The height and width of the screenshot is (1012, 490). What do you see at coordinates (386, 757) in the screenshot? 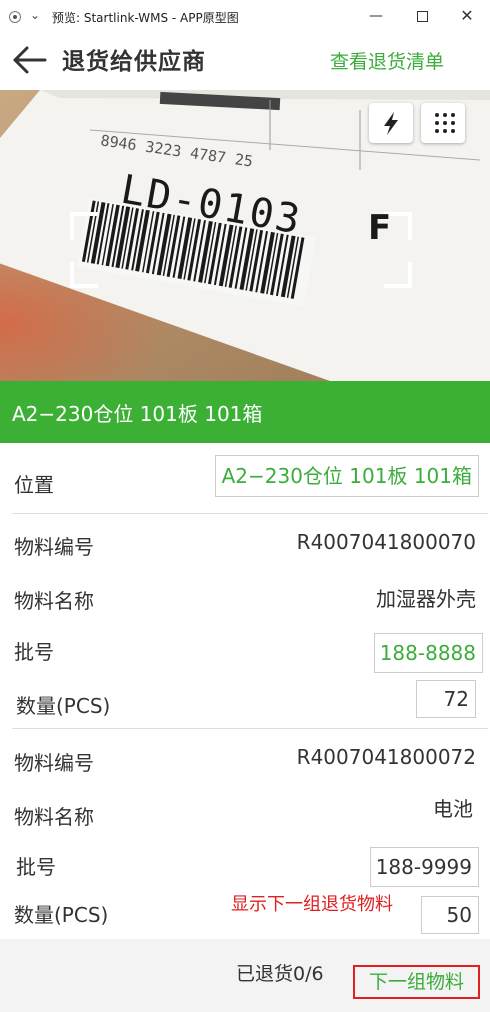
I see `material-code-value: R4007041800072` at bounding box center [386, 757].